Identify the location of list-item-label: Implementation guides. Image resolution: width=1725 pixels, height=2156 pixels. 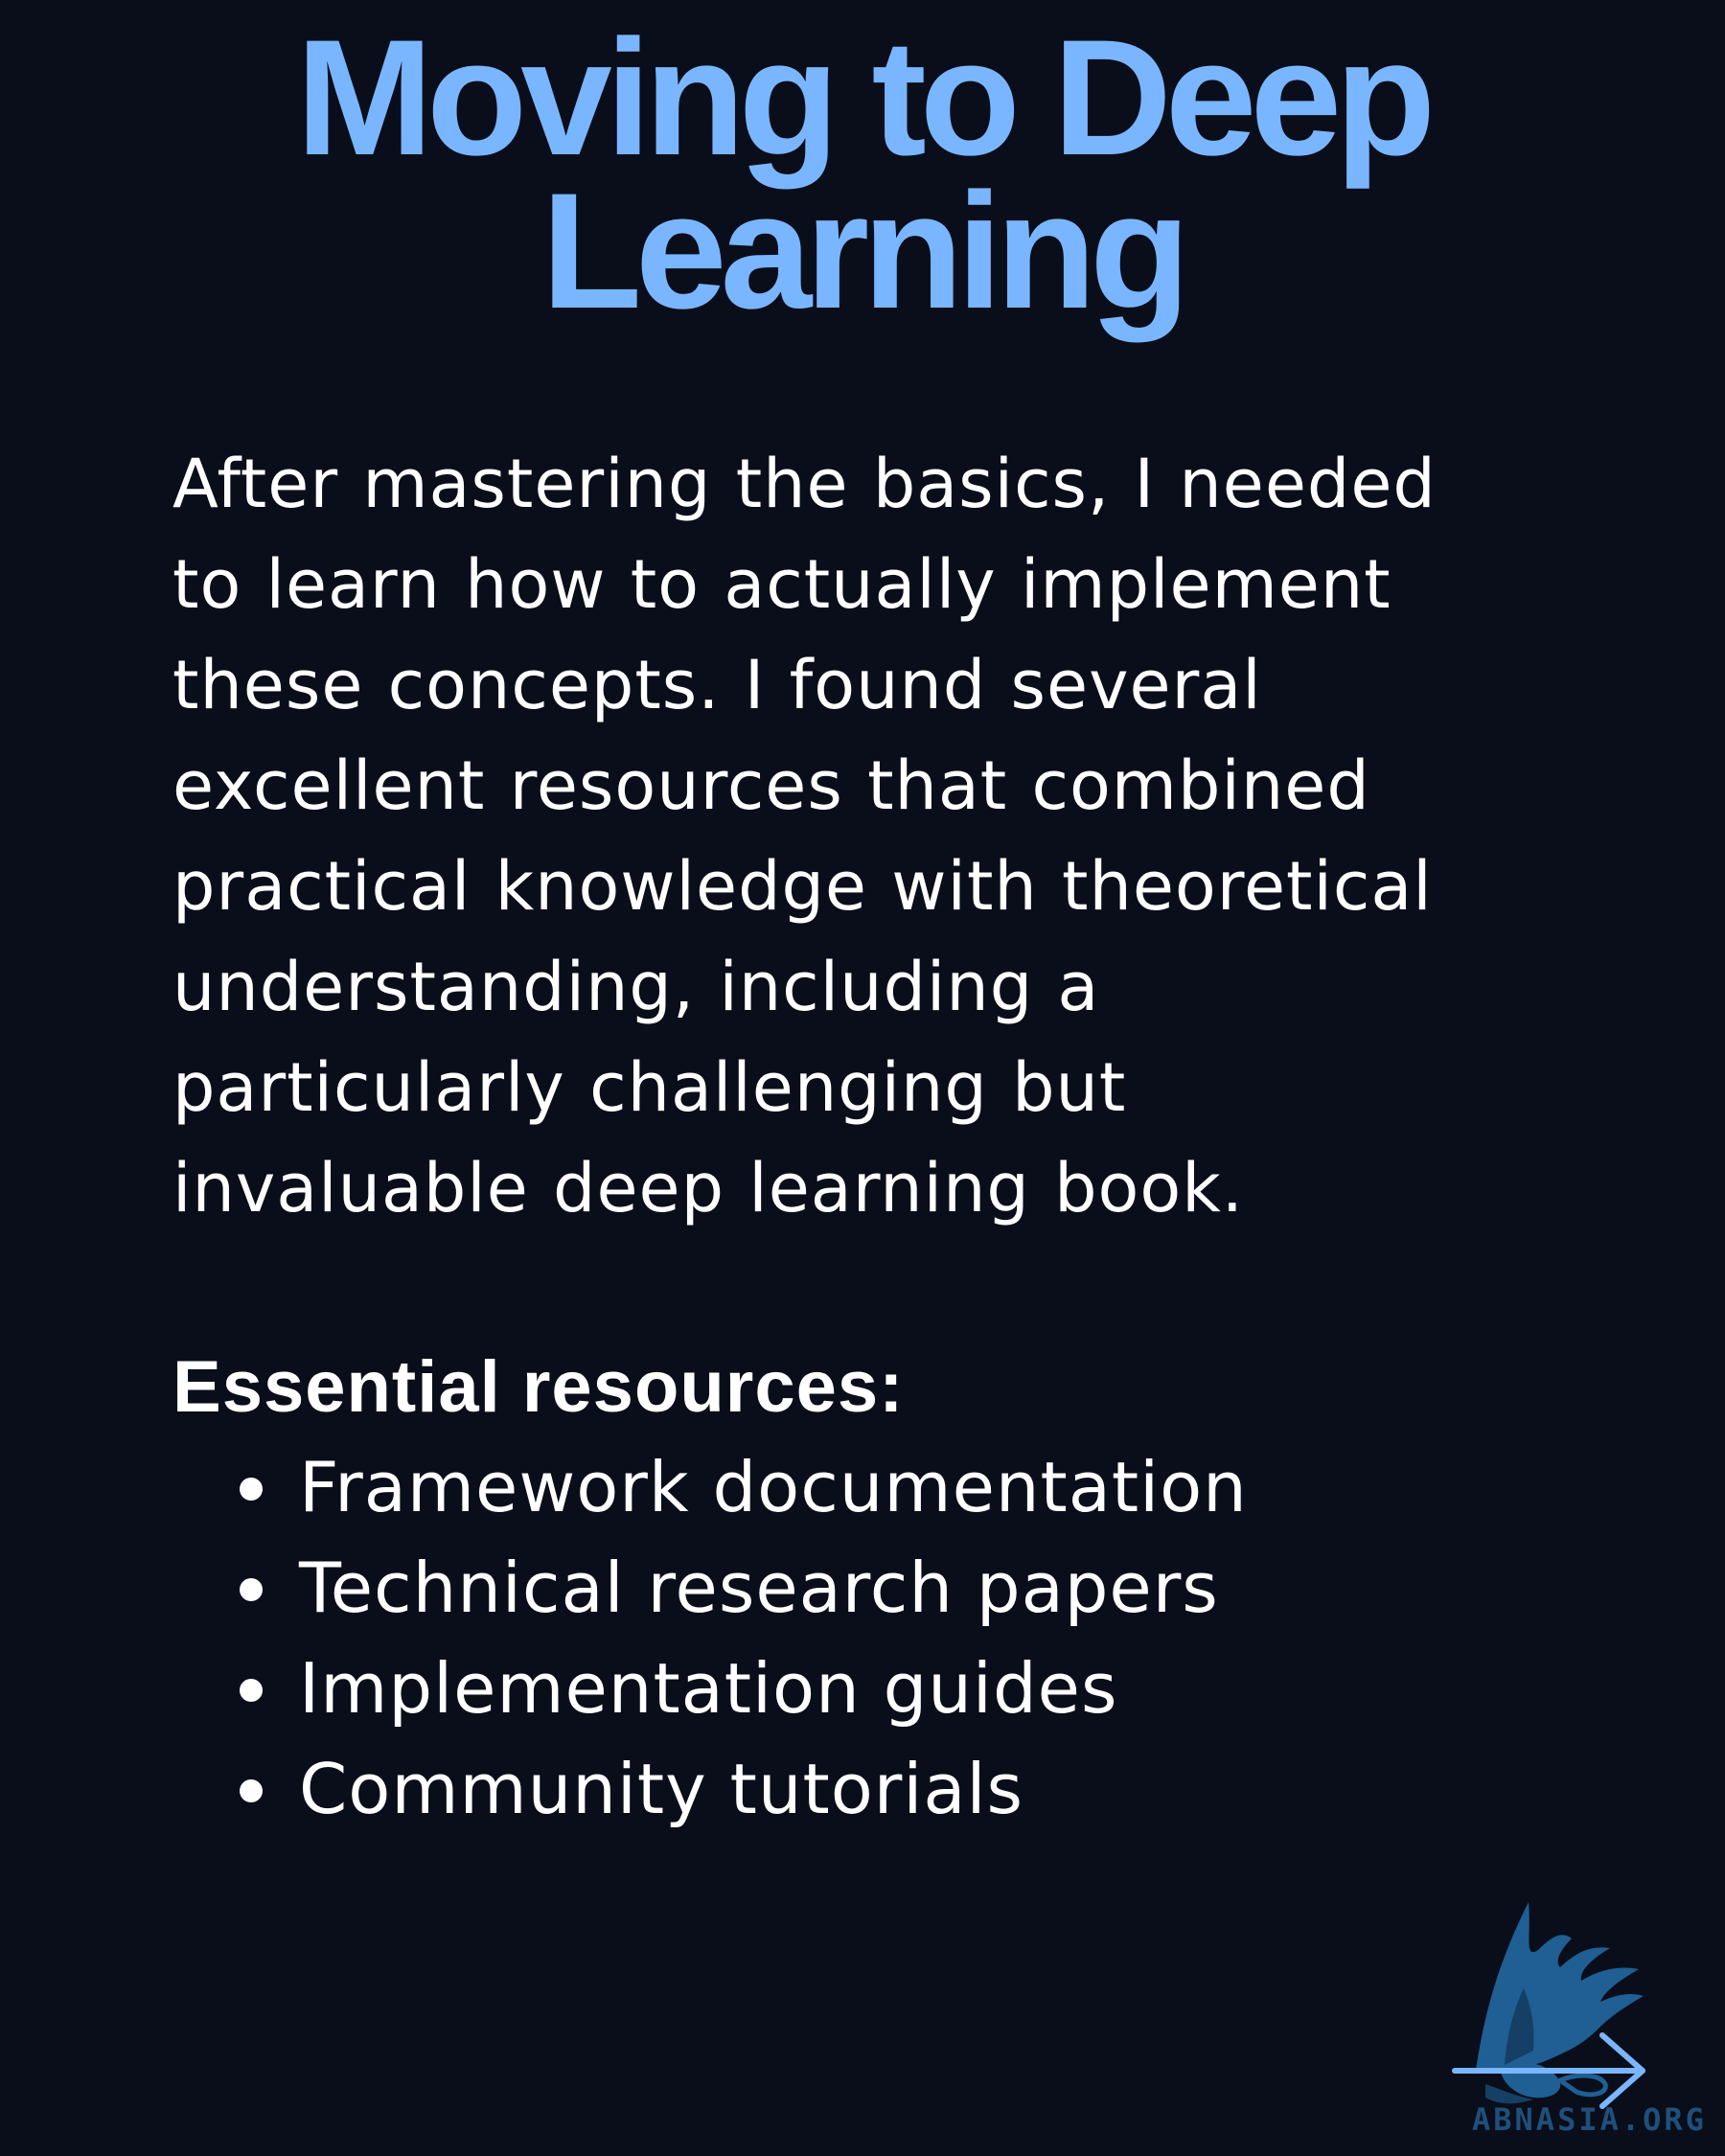
(708, 1688).